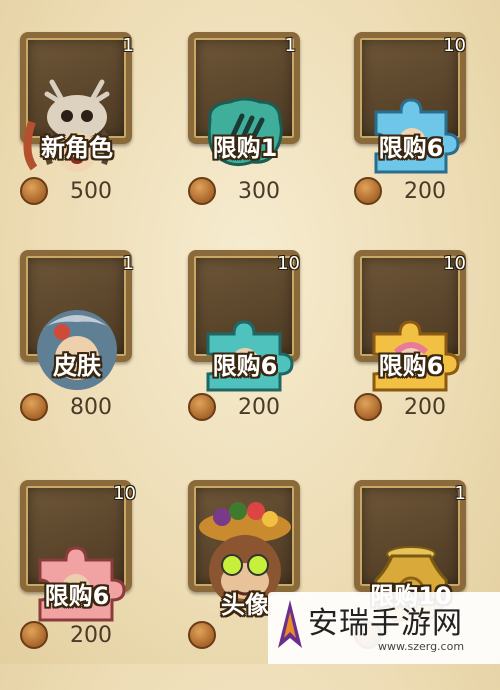 This screenshot has width=500, height=690. What do you see at coordinates (385, 623) in the screenshot?
I see `watermark-text: 安瑞手游网` at bounding box center [385, 623].